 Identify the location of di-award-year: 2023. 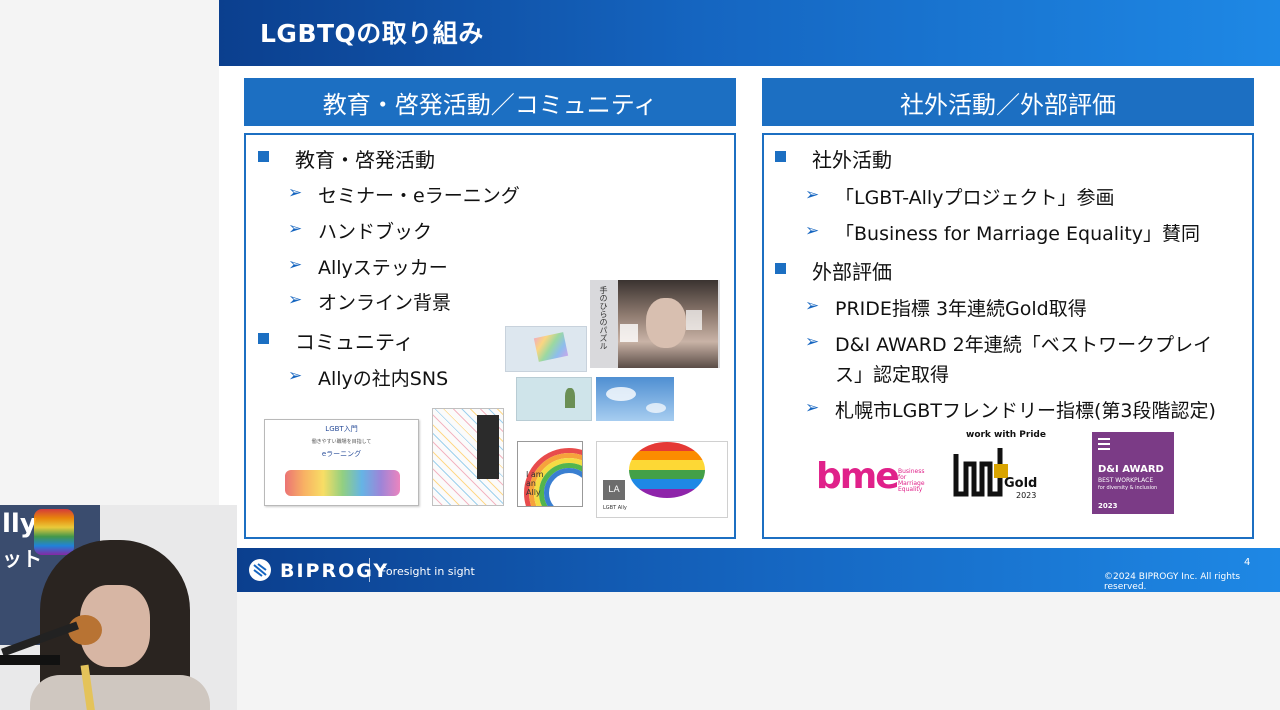
(1108, 506).